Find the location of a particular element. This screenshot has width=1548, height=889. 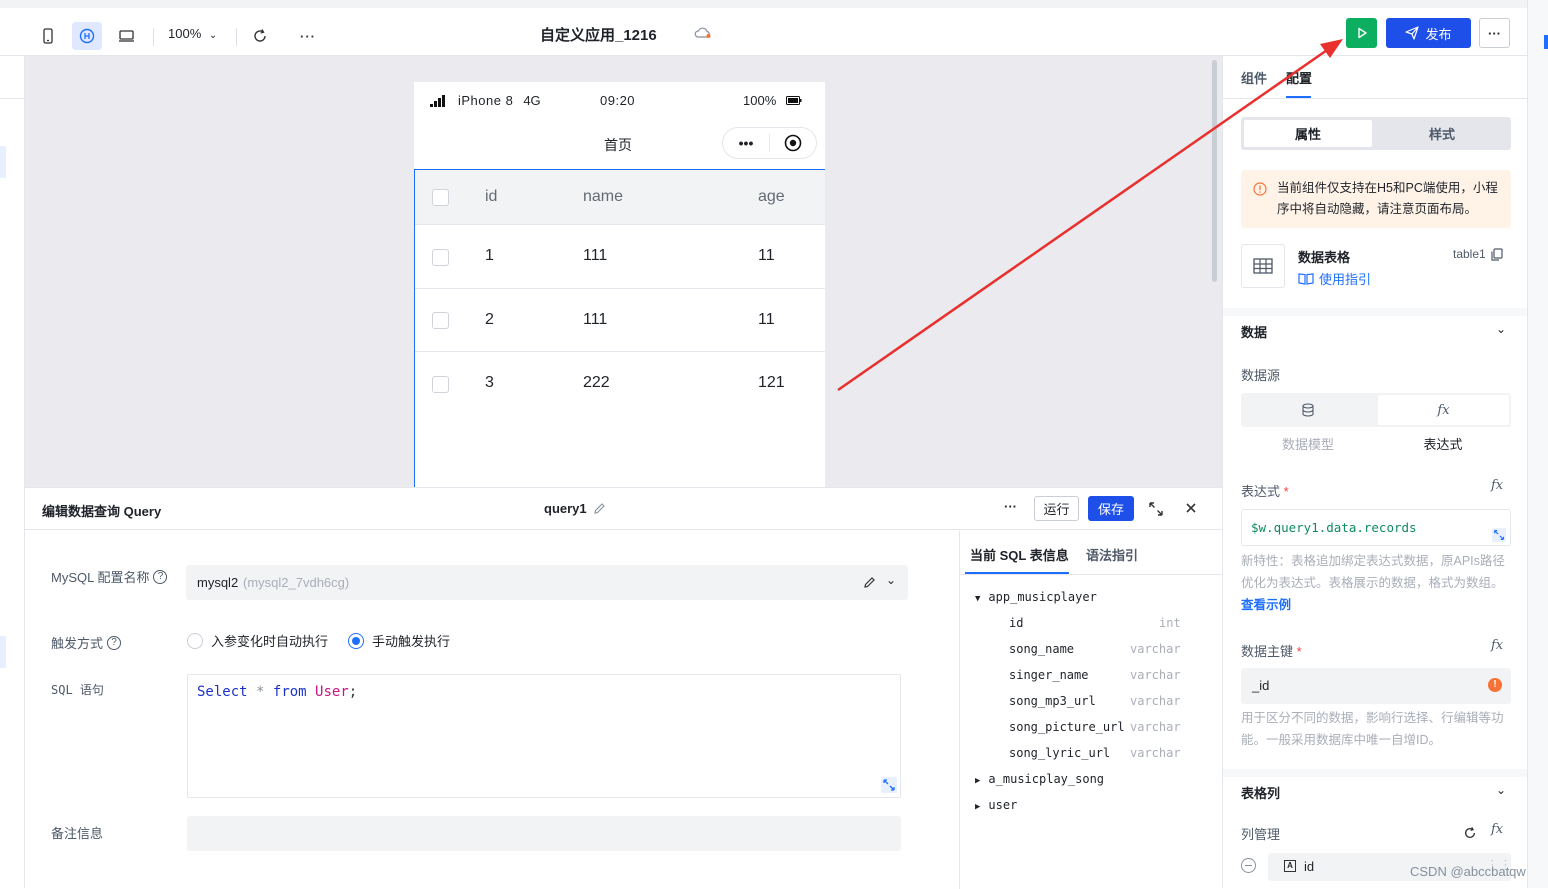

table-row: 2 111 11 is located at coordinates (620, 320).